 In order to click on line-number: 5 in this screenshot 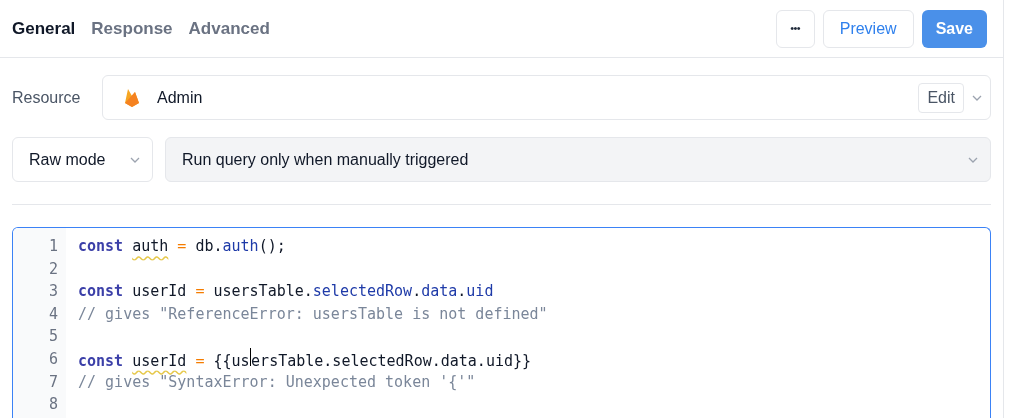, I will do `click(53, 337)`.